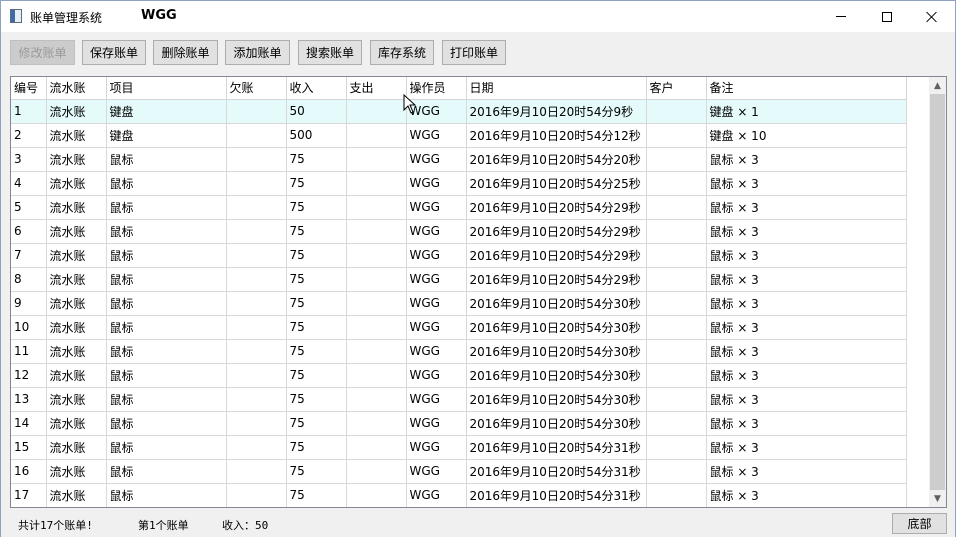 The height and width of the screenshot is (537, 956). What do you see at coordinates (459, 471) in the screenshot?
I see `table-row: 16 流水账 鼠标 75 WGG 2016年9月10日20时54分31秒 鼠标 × 3` at bounding box center [459, 471].